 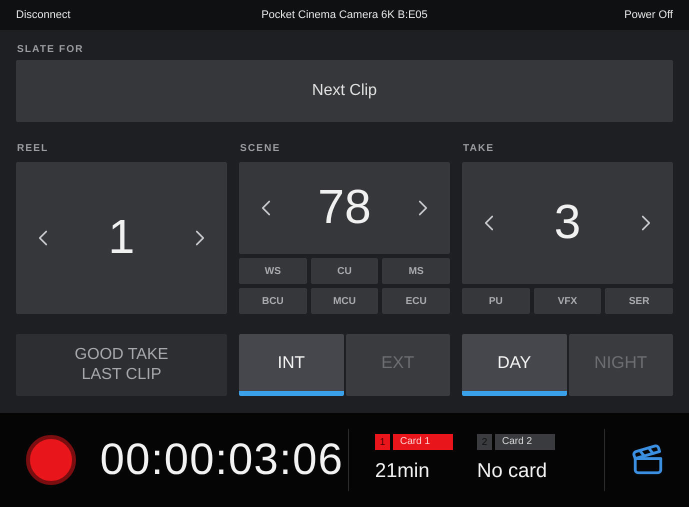 What do you see at coordinates (121, 238) in the screenshot?
I see `counter-value: 1` at bounding box center [121, 238].